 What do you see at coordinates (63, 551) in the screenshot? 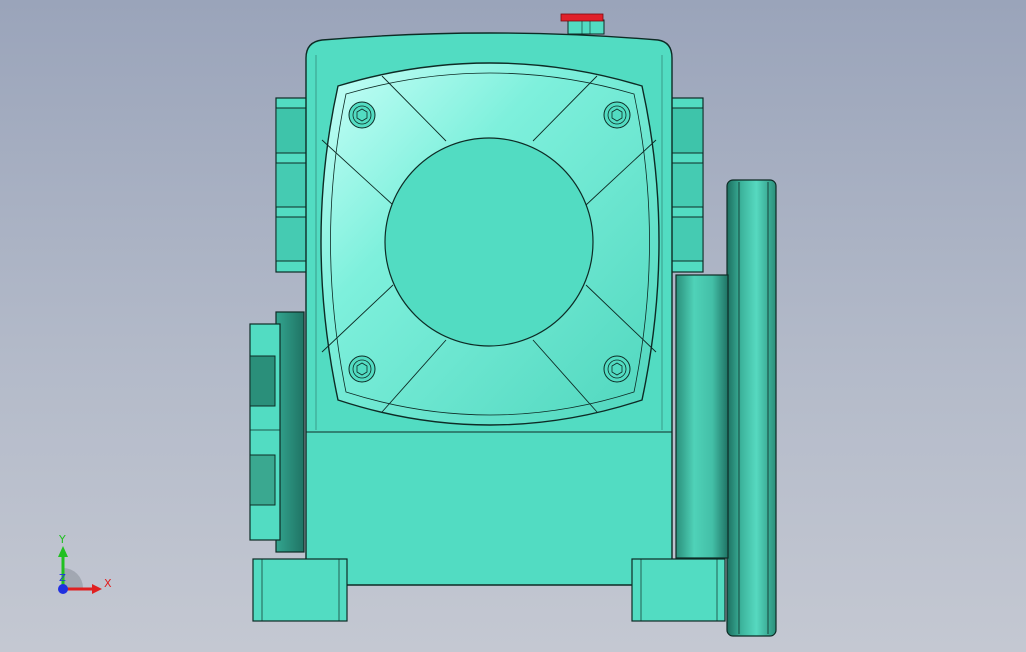
I see `y-axis-arrowhead` at bounding box center [63, 551].